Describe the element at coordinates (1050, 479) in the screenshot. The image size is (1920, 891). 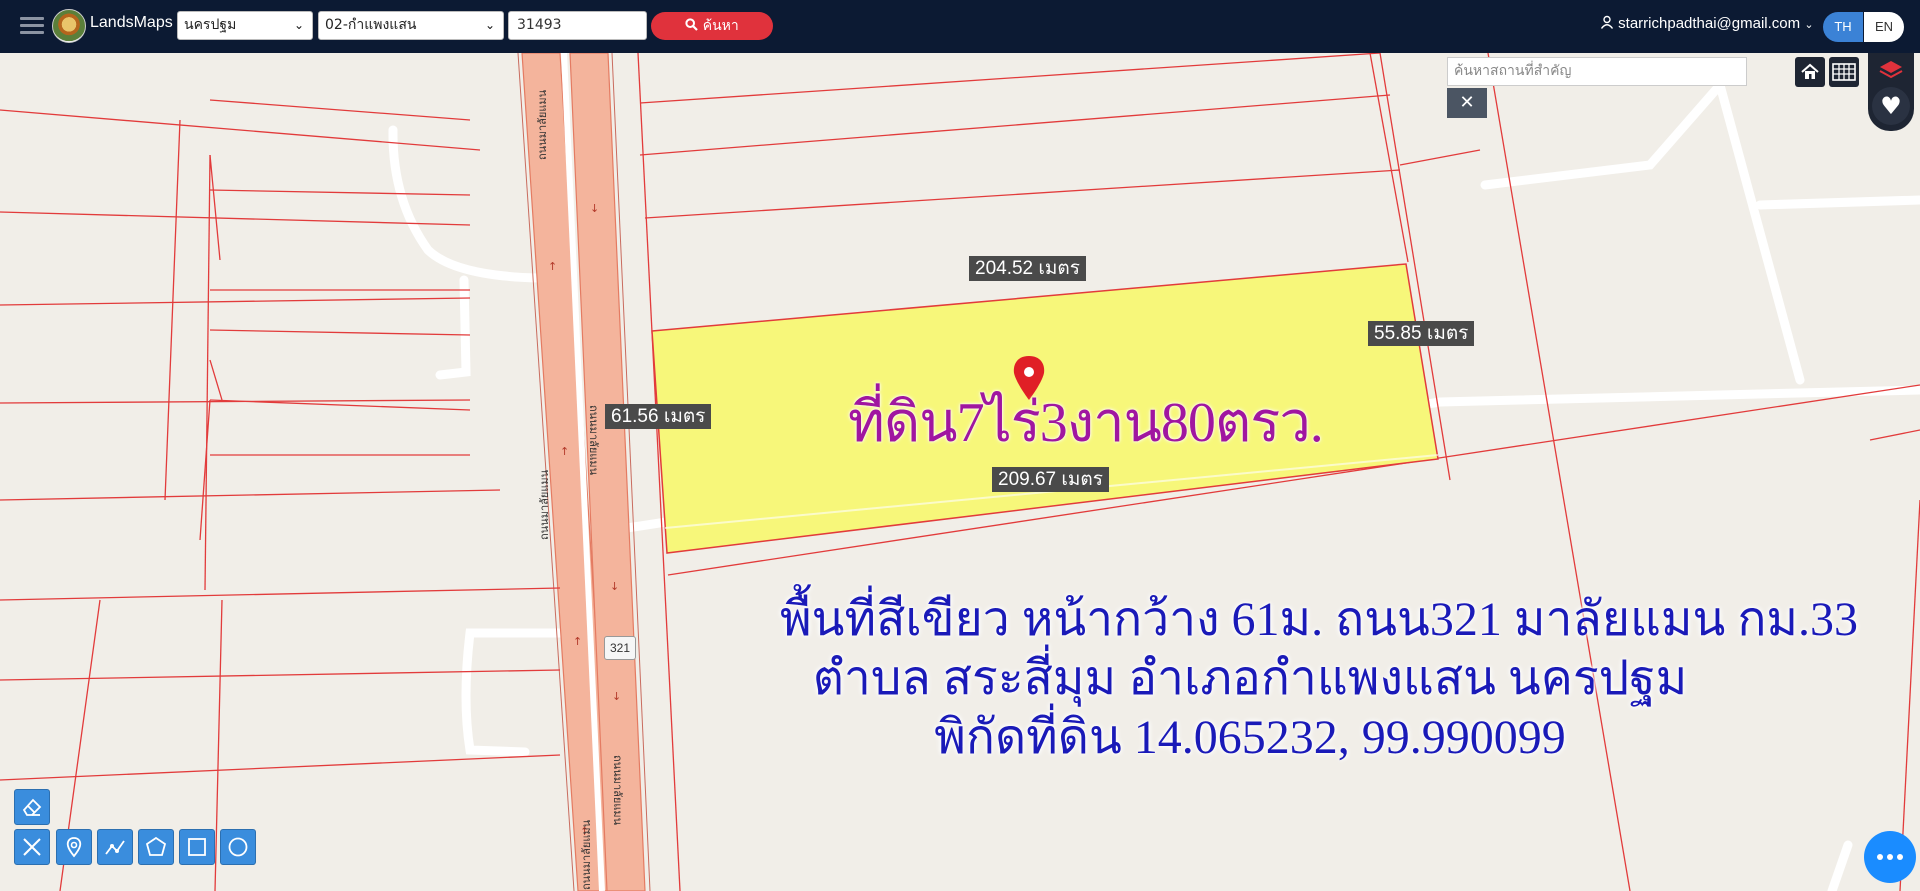
I see `measurement-bottom: 209.67 เมตร` at that location.